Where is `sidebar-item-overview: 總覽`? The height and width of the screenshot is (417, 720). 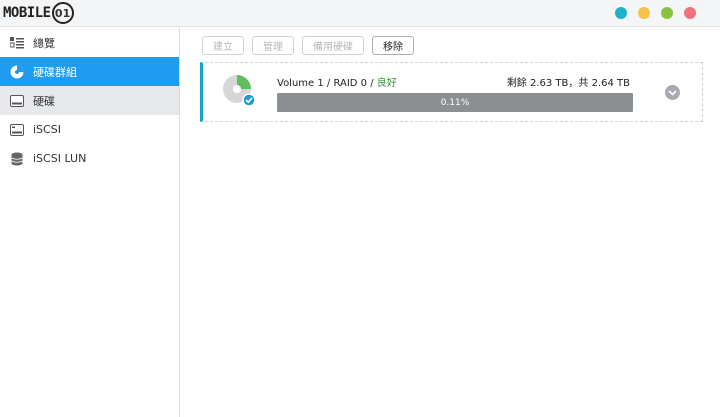
sidebar-item-overview: 總覽 is located at coordinates (89, 42).